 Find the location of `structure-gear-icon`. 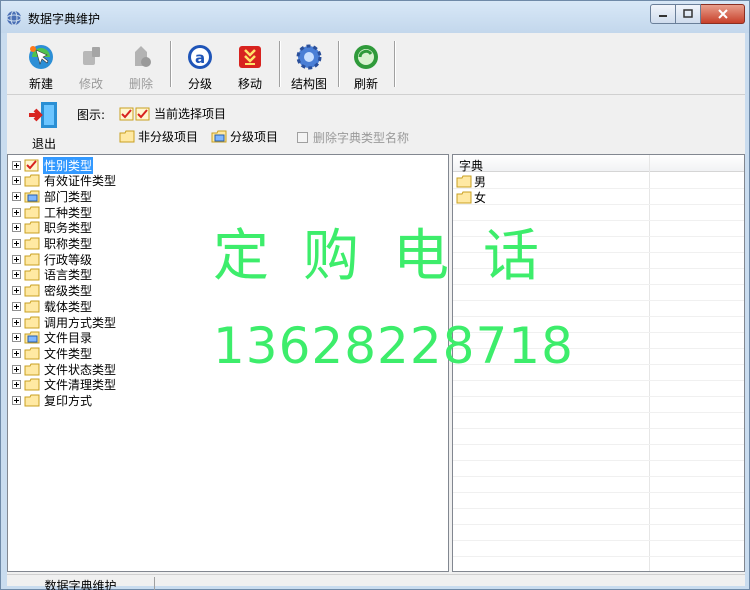

structure-gear-icon is located at coordinates (309, 57).